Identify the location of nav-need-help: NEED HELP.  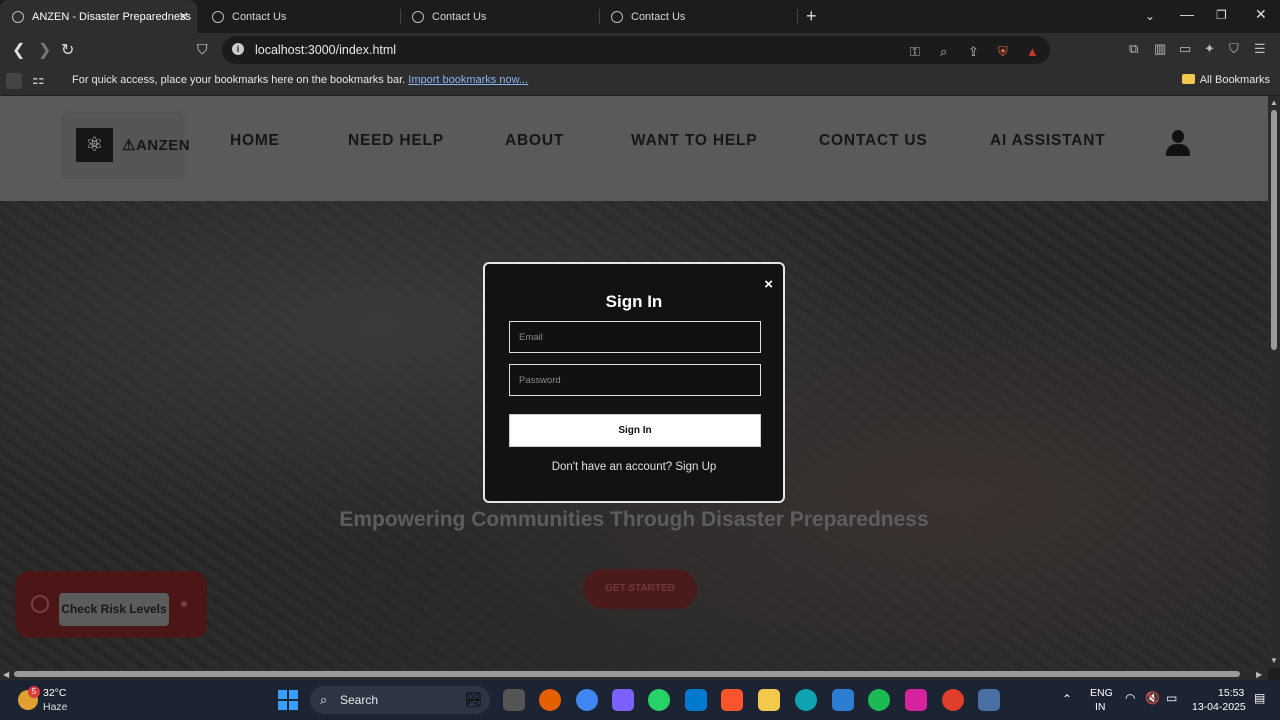
(396, 141).